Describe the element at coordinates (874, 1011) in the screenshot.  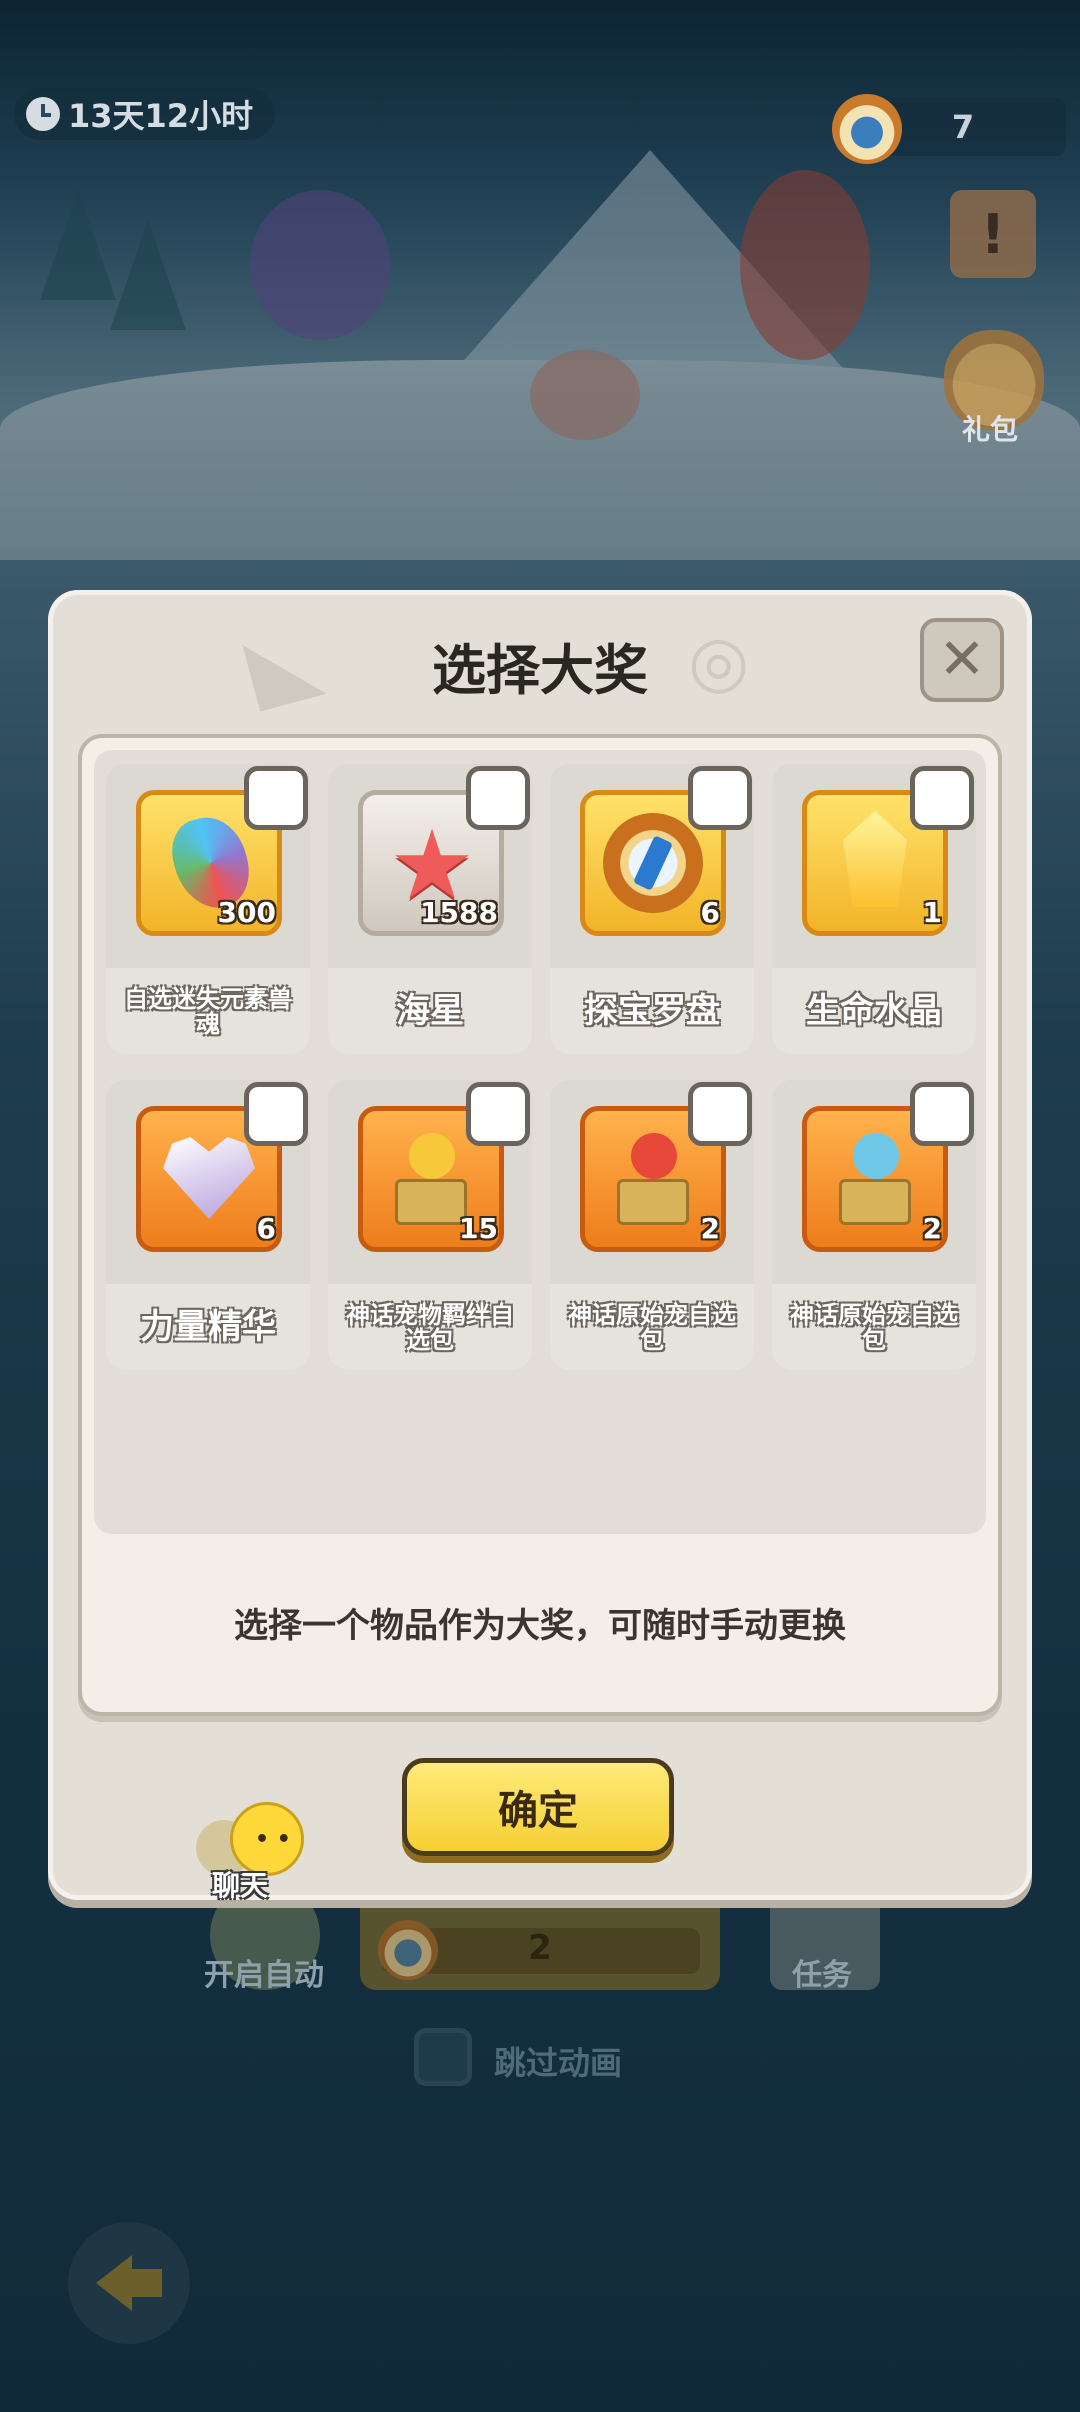
I see `item-name: 生命水晶` at that location.